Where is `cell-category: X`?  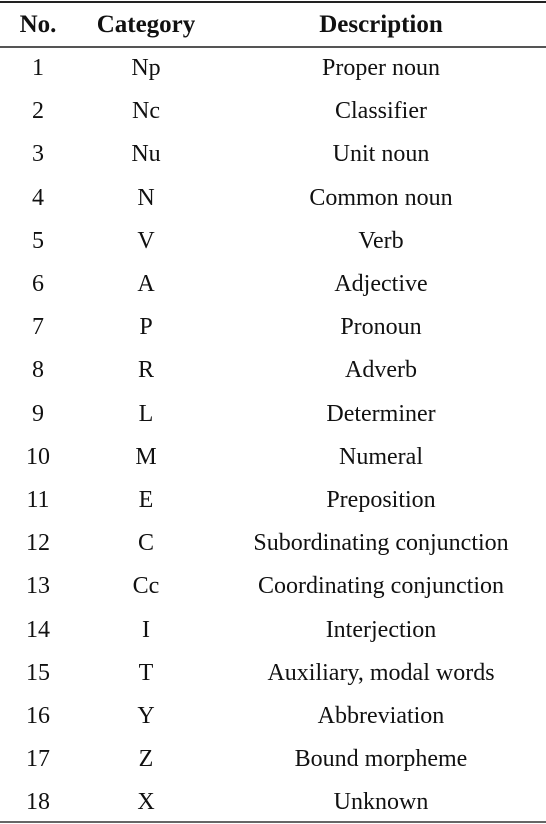
cell-category: X is located at coordinates (146, 802).